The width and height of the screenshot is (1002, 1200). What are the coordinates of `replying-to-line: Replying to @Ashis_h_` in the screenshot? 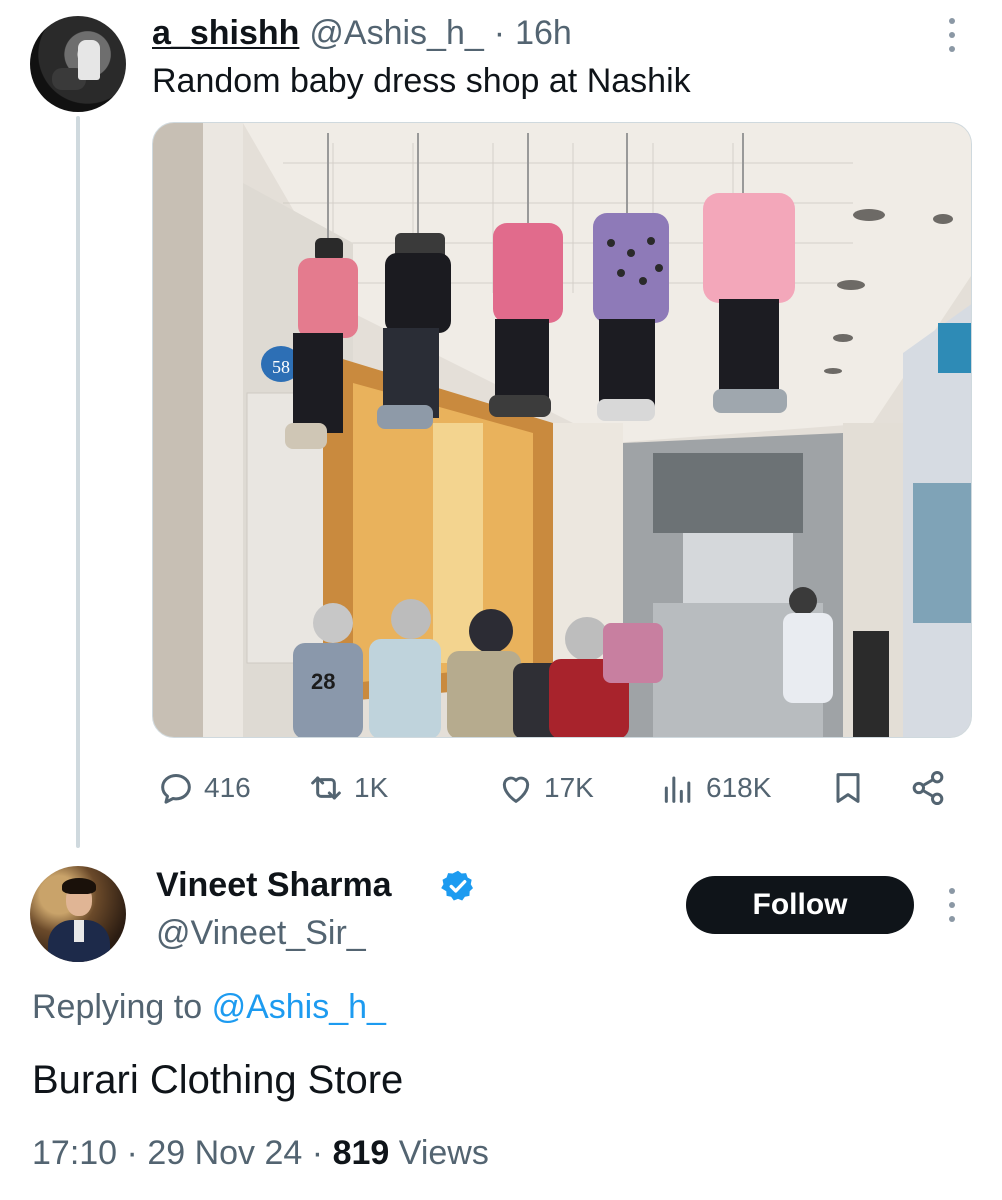 It's located at (209, 1007).